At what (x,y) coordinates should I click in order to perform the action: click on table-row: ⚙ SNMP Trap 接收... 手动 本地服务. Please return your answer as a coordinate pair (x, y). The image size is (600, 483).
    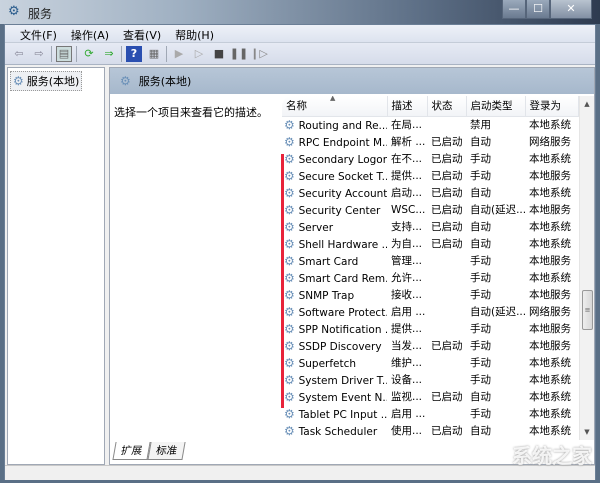
    Looking at the image, I should click on (430, 294).